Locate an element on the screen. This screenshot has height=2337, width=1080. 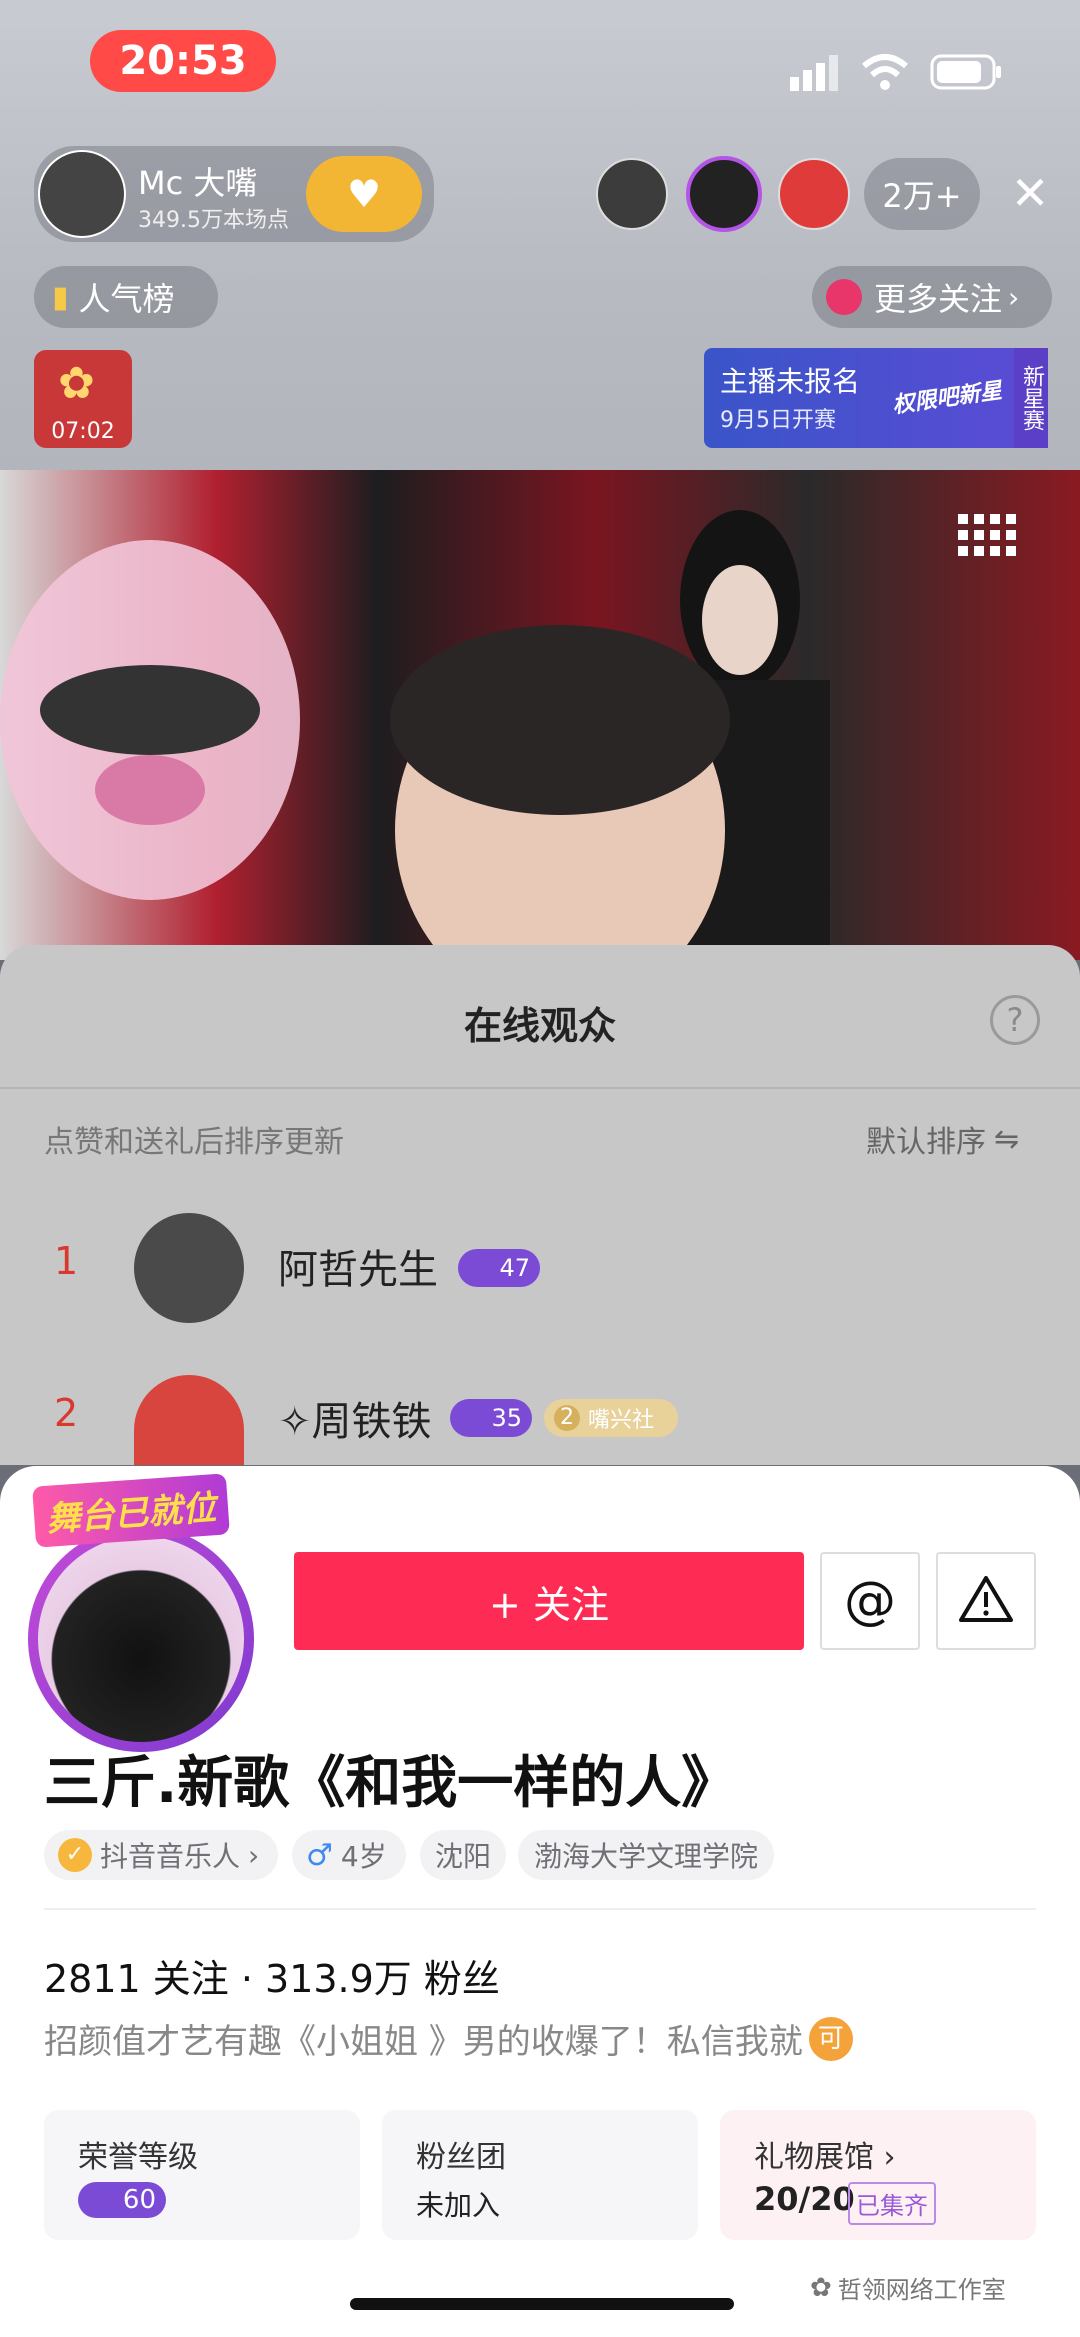
heart-plus-icon: ♥ is located at coordinates (364, 194).